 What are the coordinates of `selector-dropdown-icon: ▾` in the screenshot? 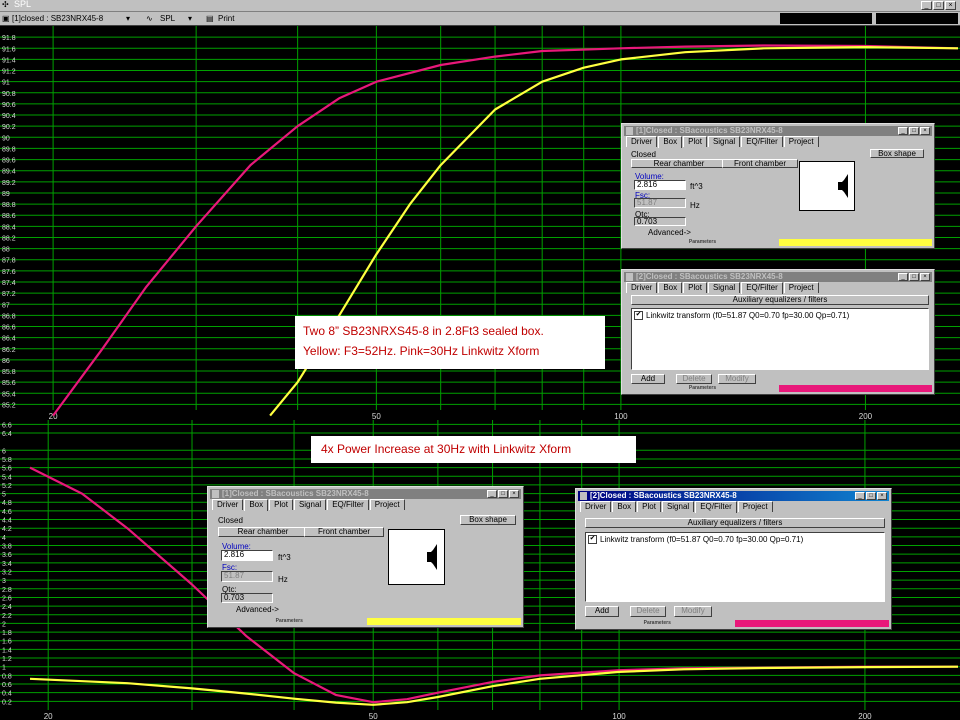 It's located at (128, 18).